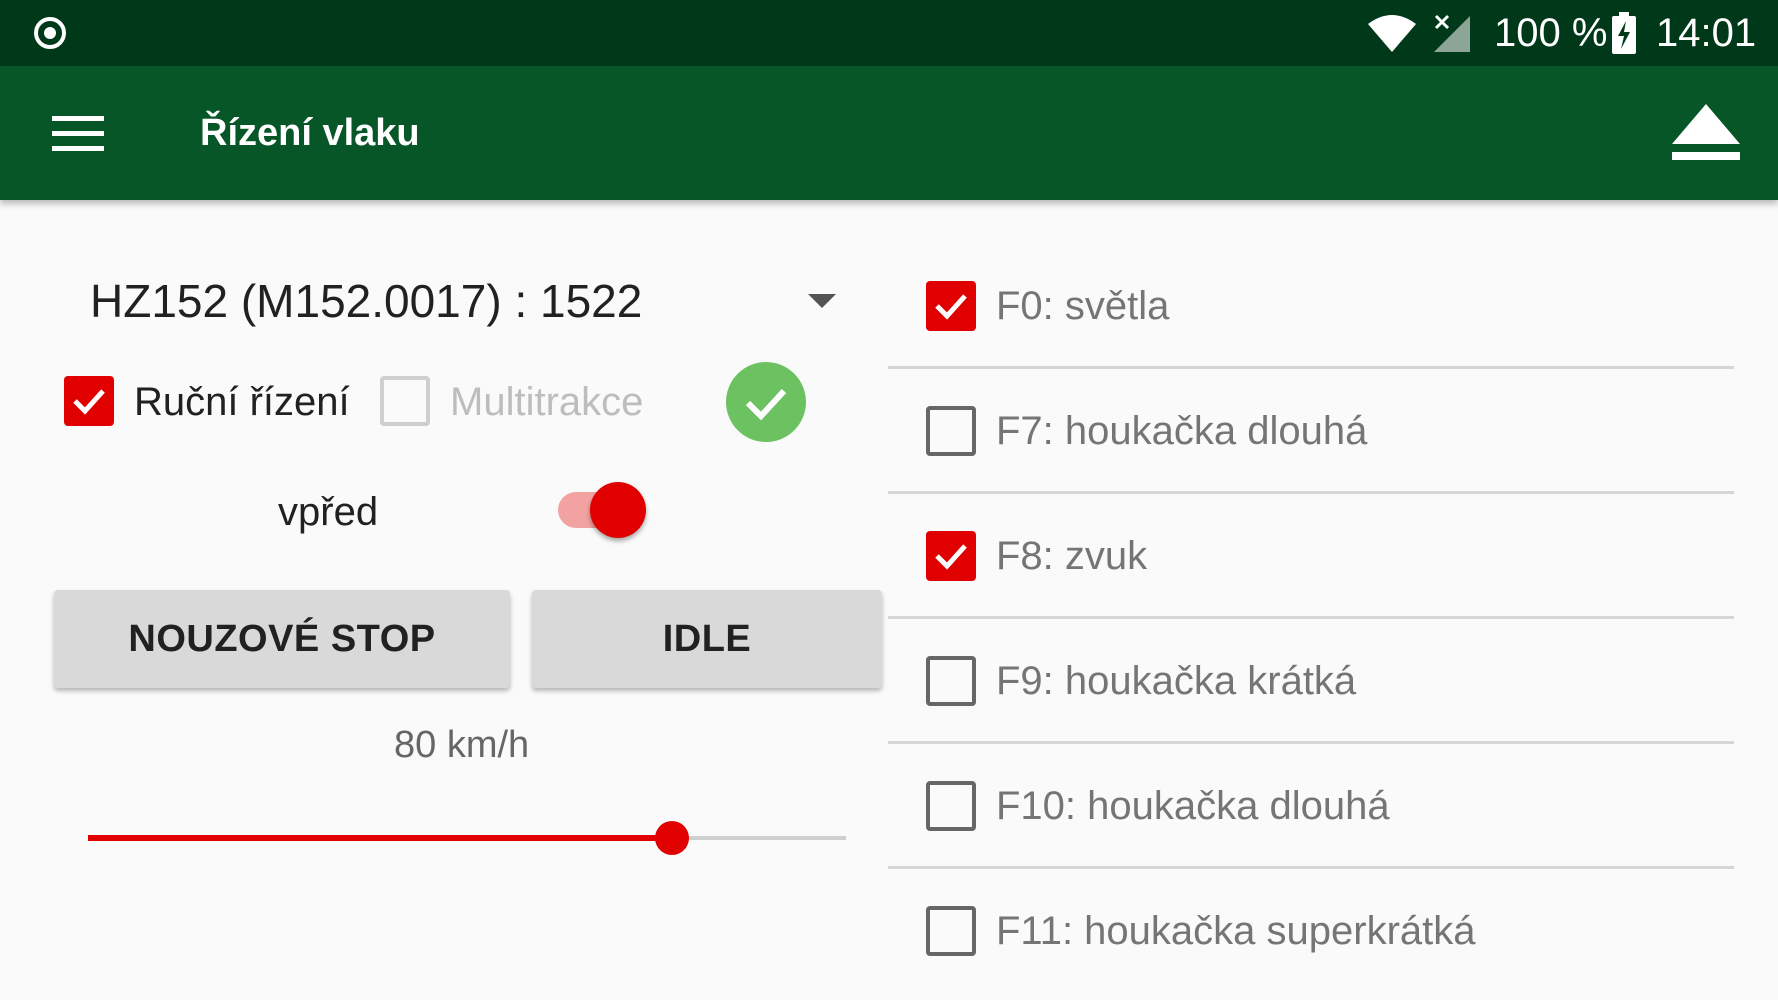 This screenshot has height=1000, width=1778. What do you see at coordinates (671, 838) in the screenshot?
I see `slider-thumb` at bounding box center [671, 838].